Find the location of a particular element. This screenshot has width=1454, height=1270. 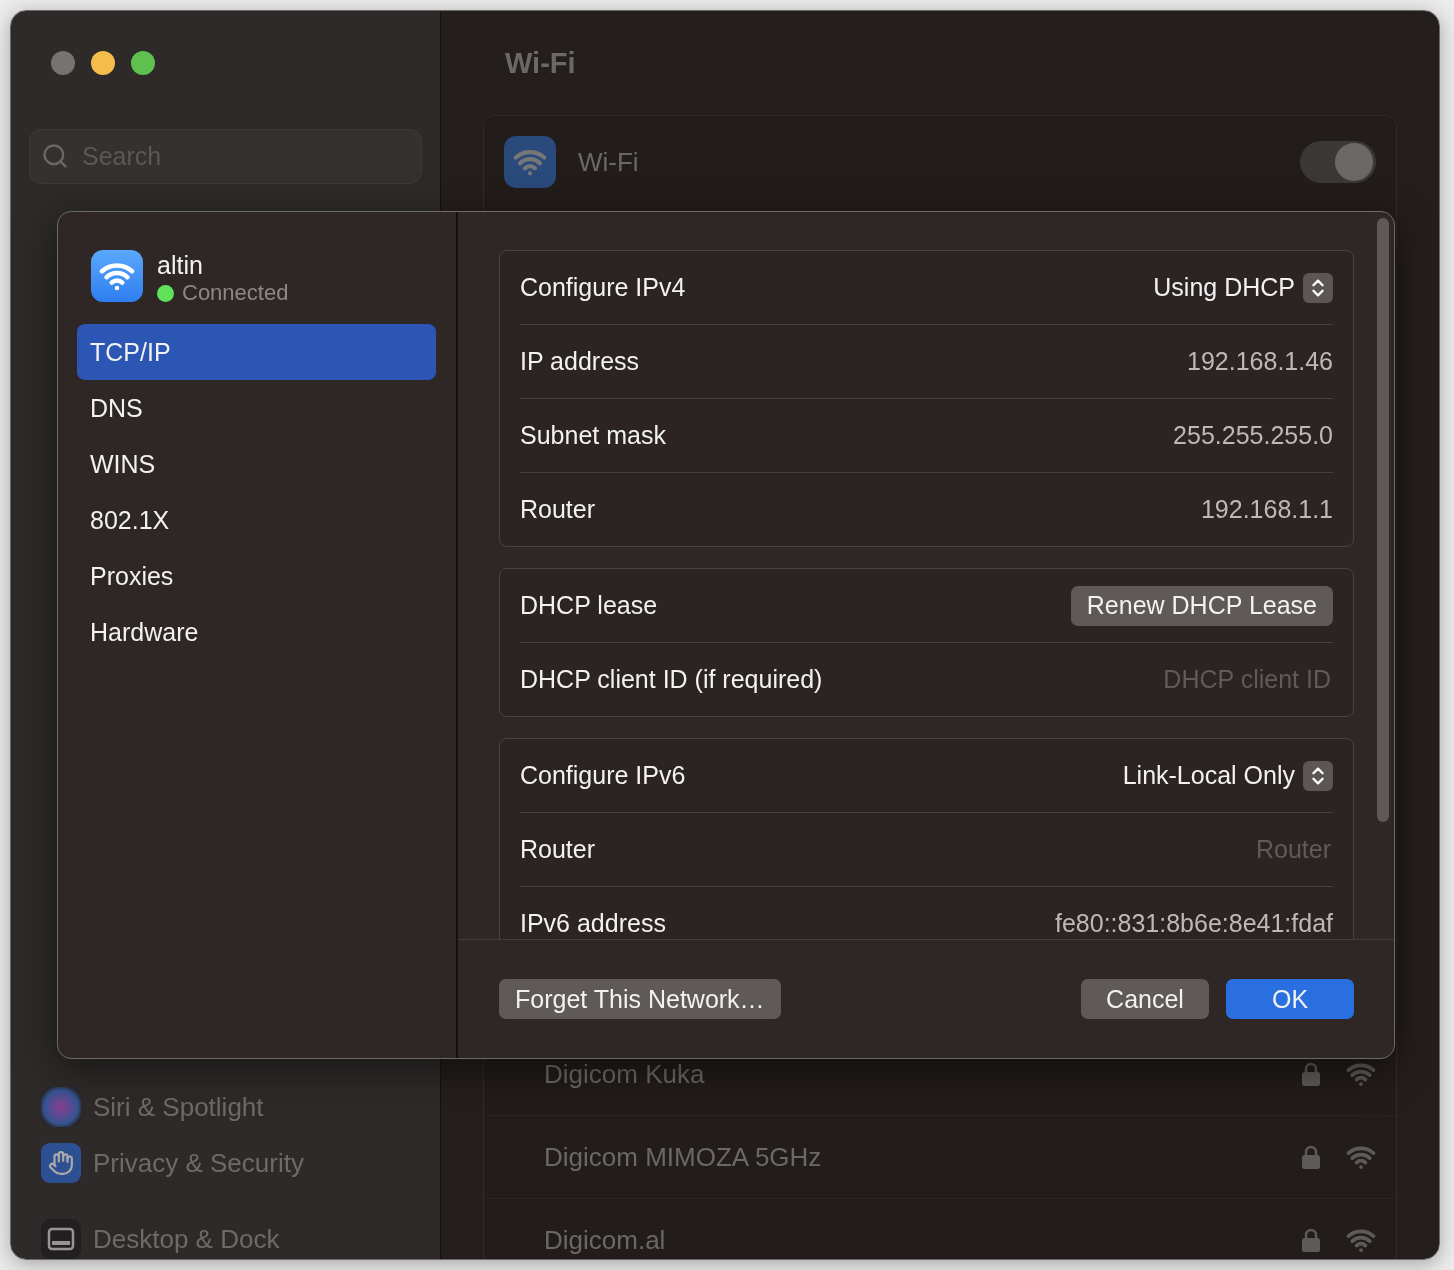

renew-lease-button: Renew DHCP Lease is located at coordinates (1201, 605).